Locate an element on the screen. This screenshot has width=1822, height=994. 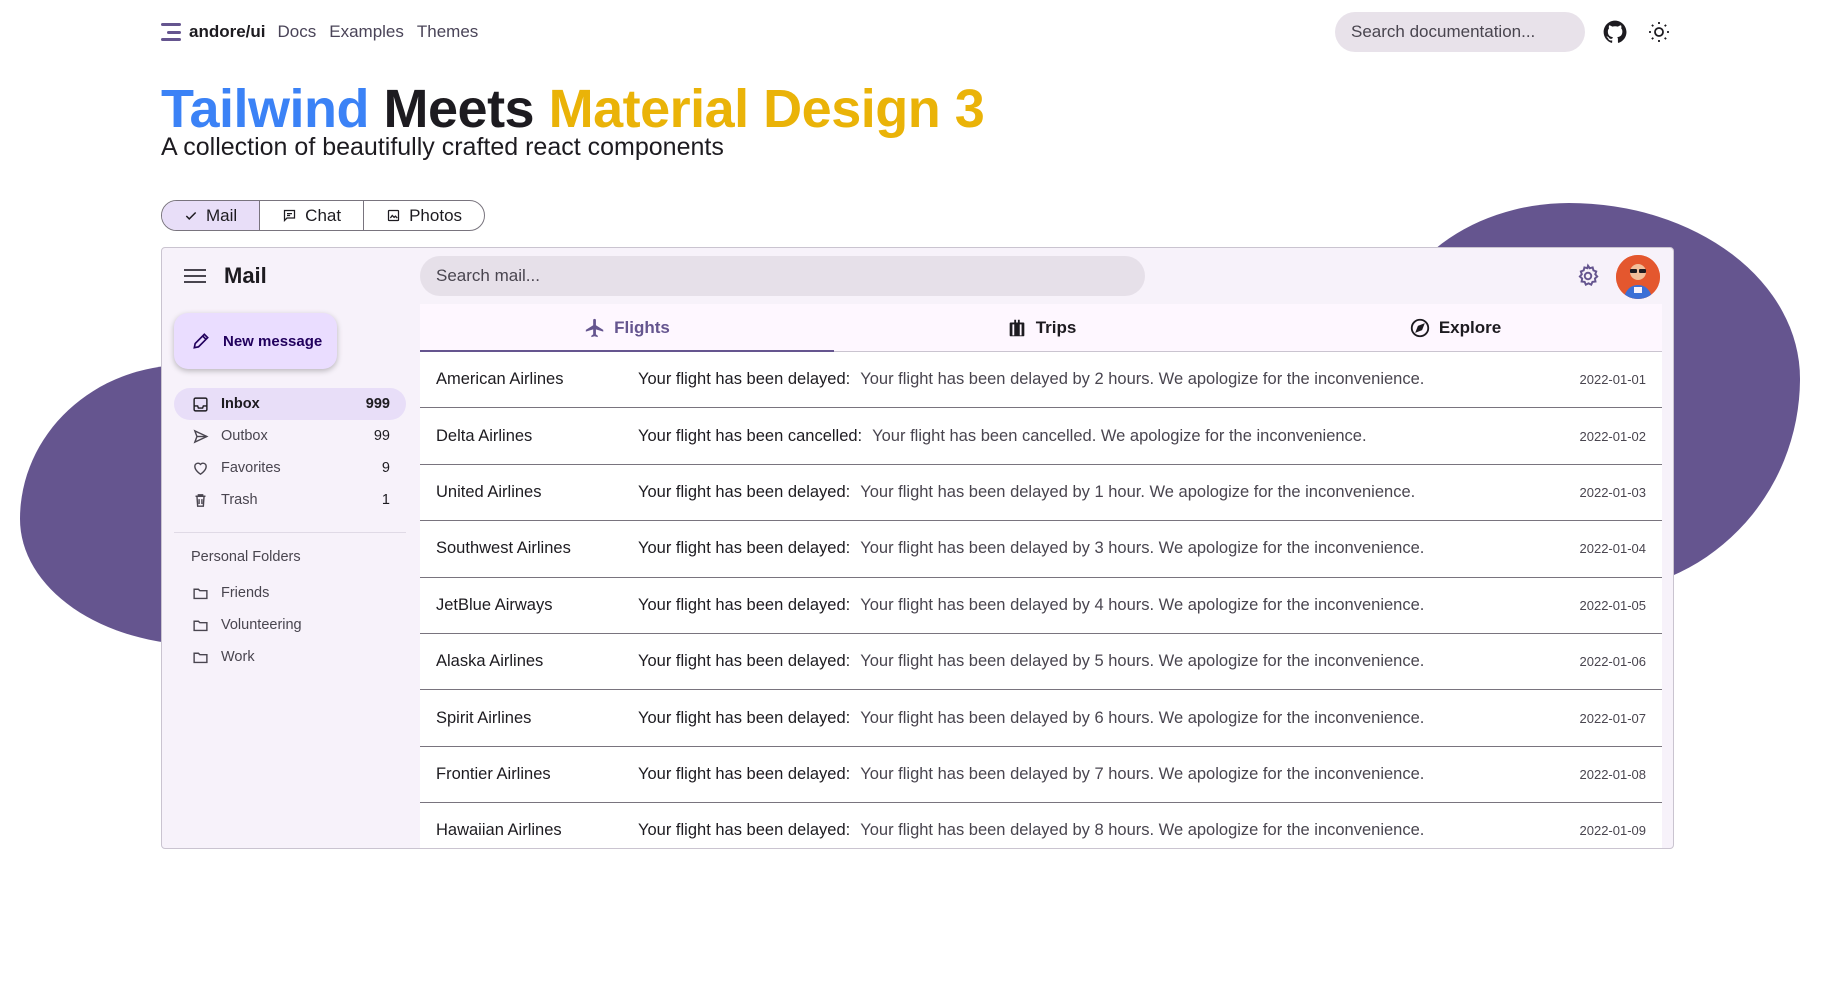
segment-label: Chat is located at coordinates (323, 215).